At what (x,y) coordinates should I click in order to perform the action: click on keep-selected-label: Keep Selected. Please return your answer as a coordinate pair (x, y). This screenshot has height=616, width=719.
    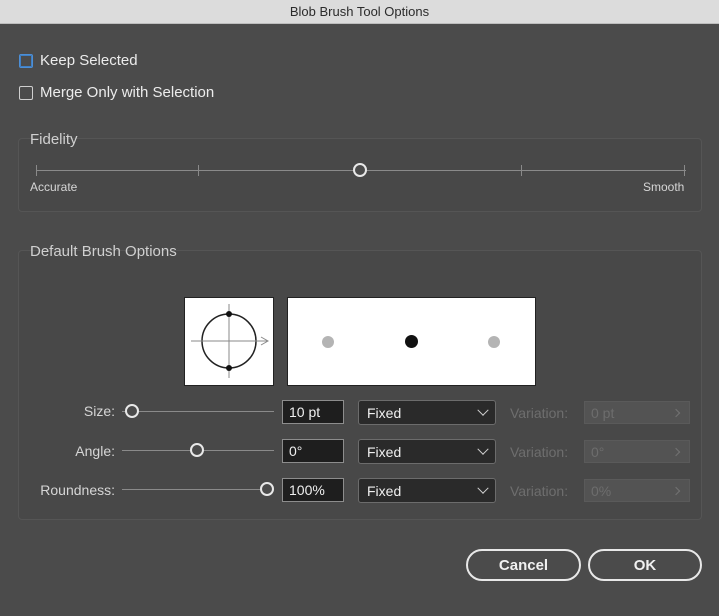
    Looking at the image, I should click on (89, 60).